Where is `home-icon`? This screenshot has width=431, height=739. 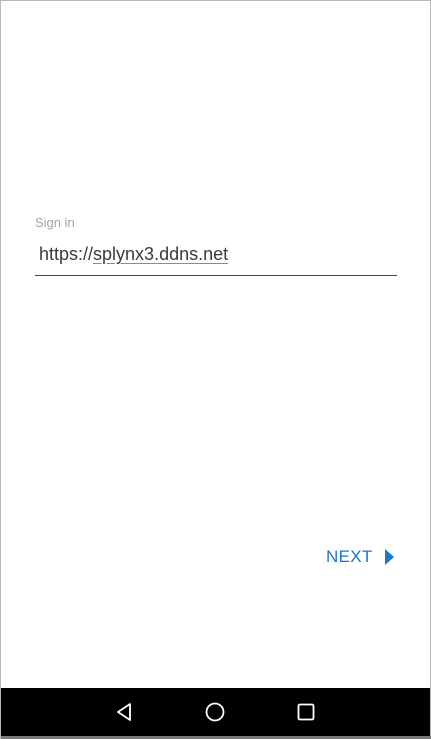
home-icon is located at coordinates (215, 712).